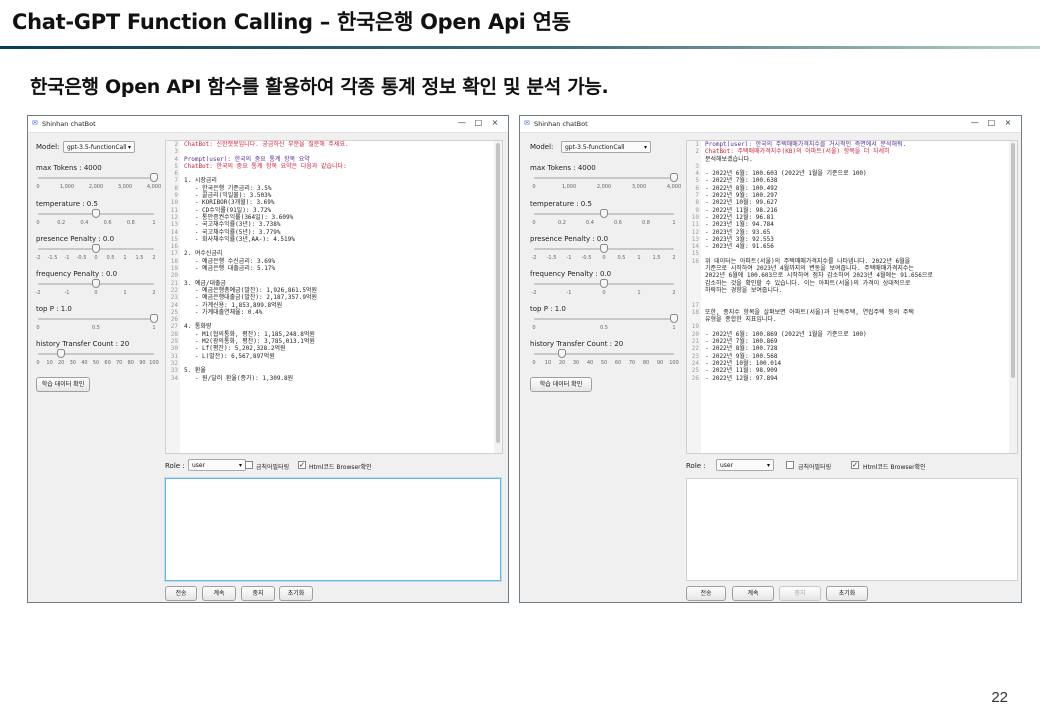 This screenshot has width=1040, height=720. Describe the element at coordinates (232, 232) in the screenshot. I see `chat-line: - 국고채수익률(5년): 3.779%` at that location.